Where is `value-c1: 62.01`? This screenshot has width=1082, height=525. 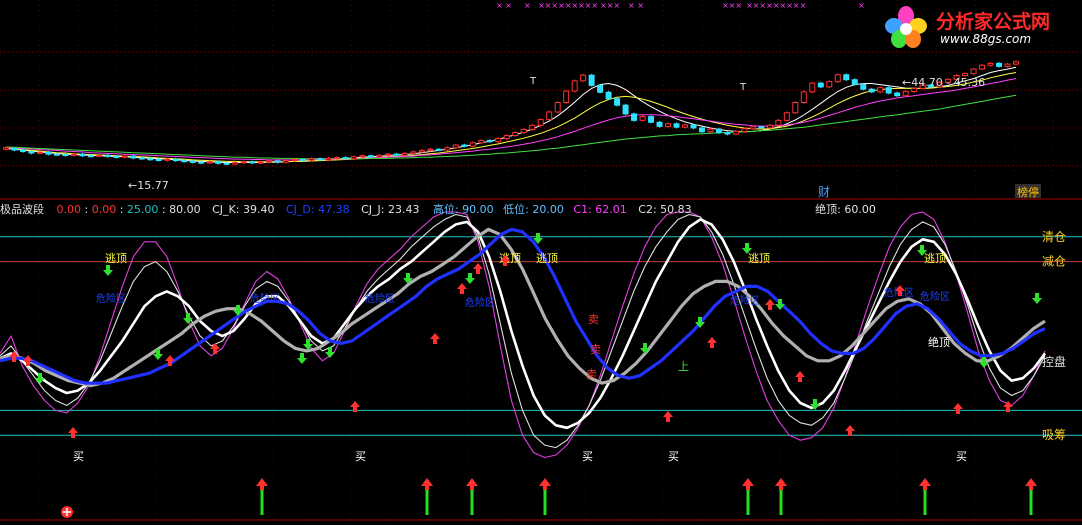 value-c1: 62.01 is located at coordinates (611, 209).